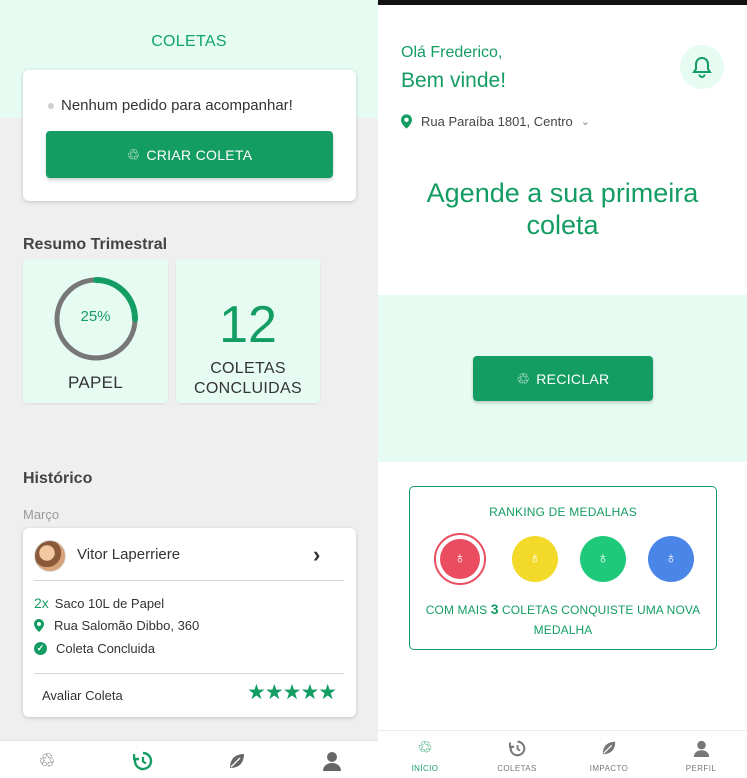 This screenshot has width=747, height=778. What do you see at coordinates (40, 648) in the screenshot?
I see `check-circle-icon: ✓` at bounding box center [40, 648].